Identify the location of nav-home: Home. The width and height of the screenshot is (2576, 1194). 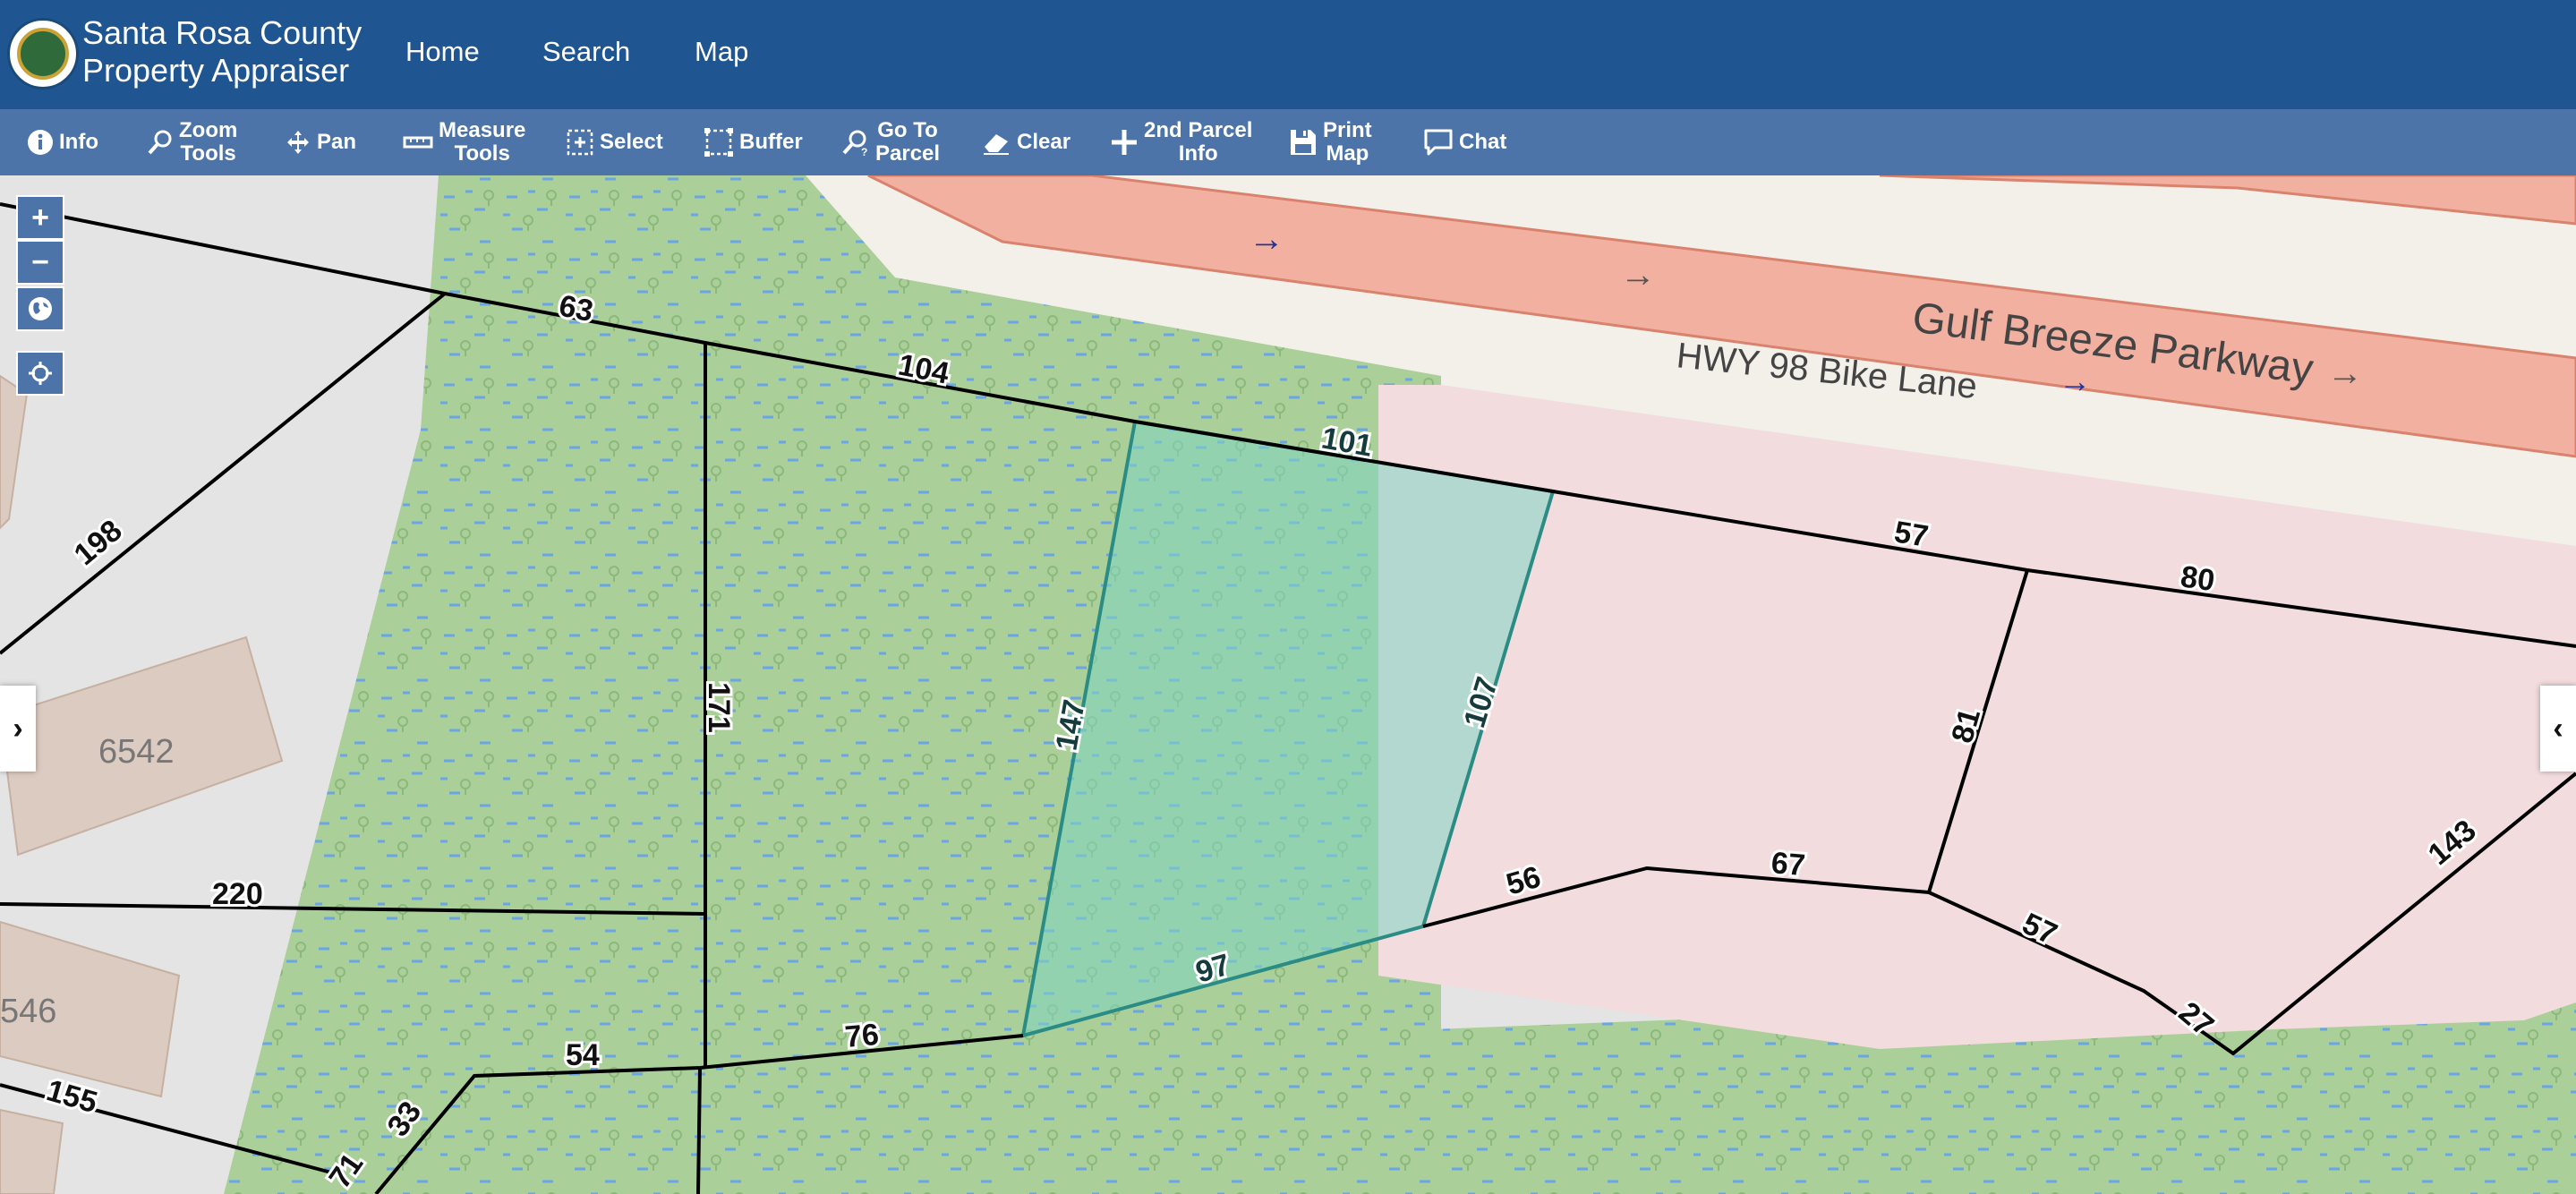
(442, 52).